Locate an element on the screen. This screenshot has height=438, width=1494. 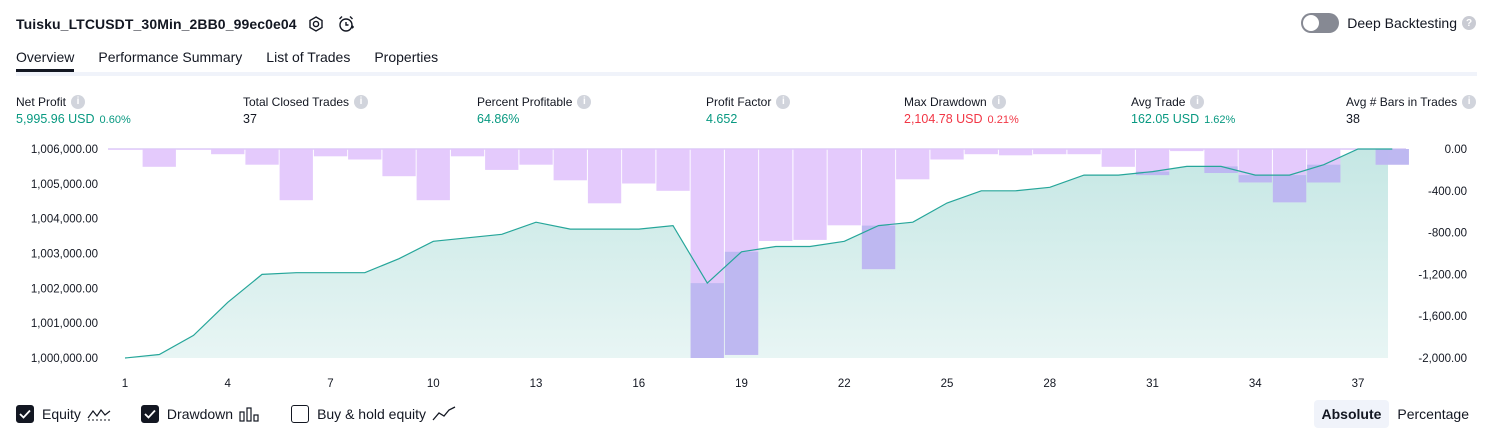
deep-backtesting-toggle is located at coordinates (1320, 23).